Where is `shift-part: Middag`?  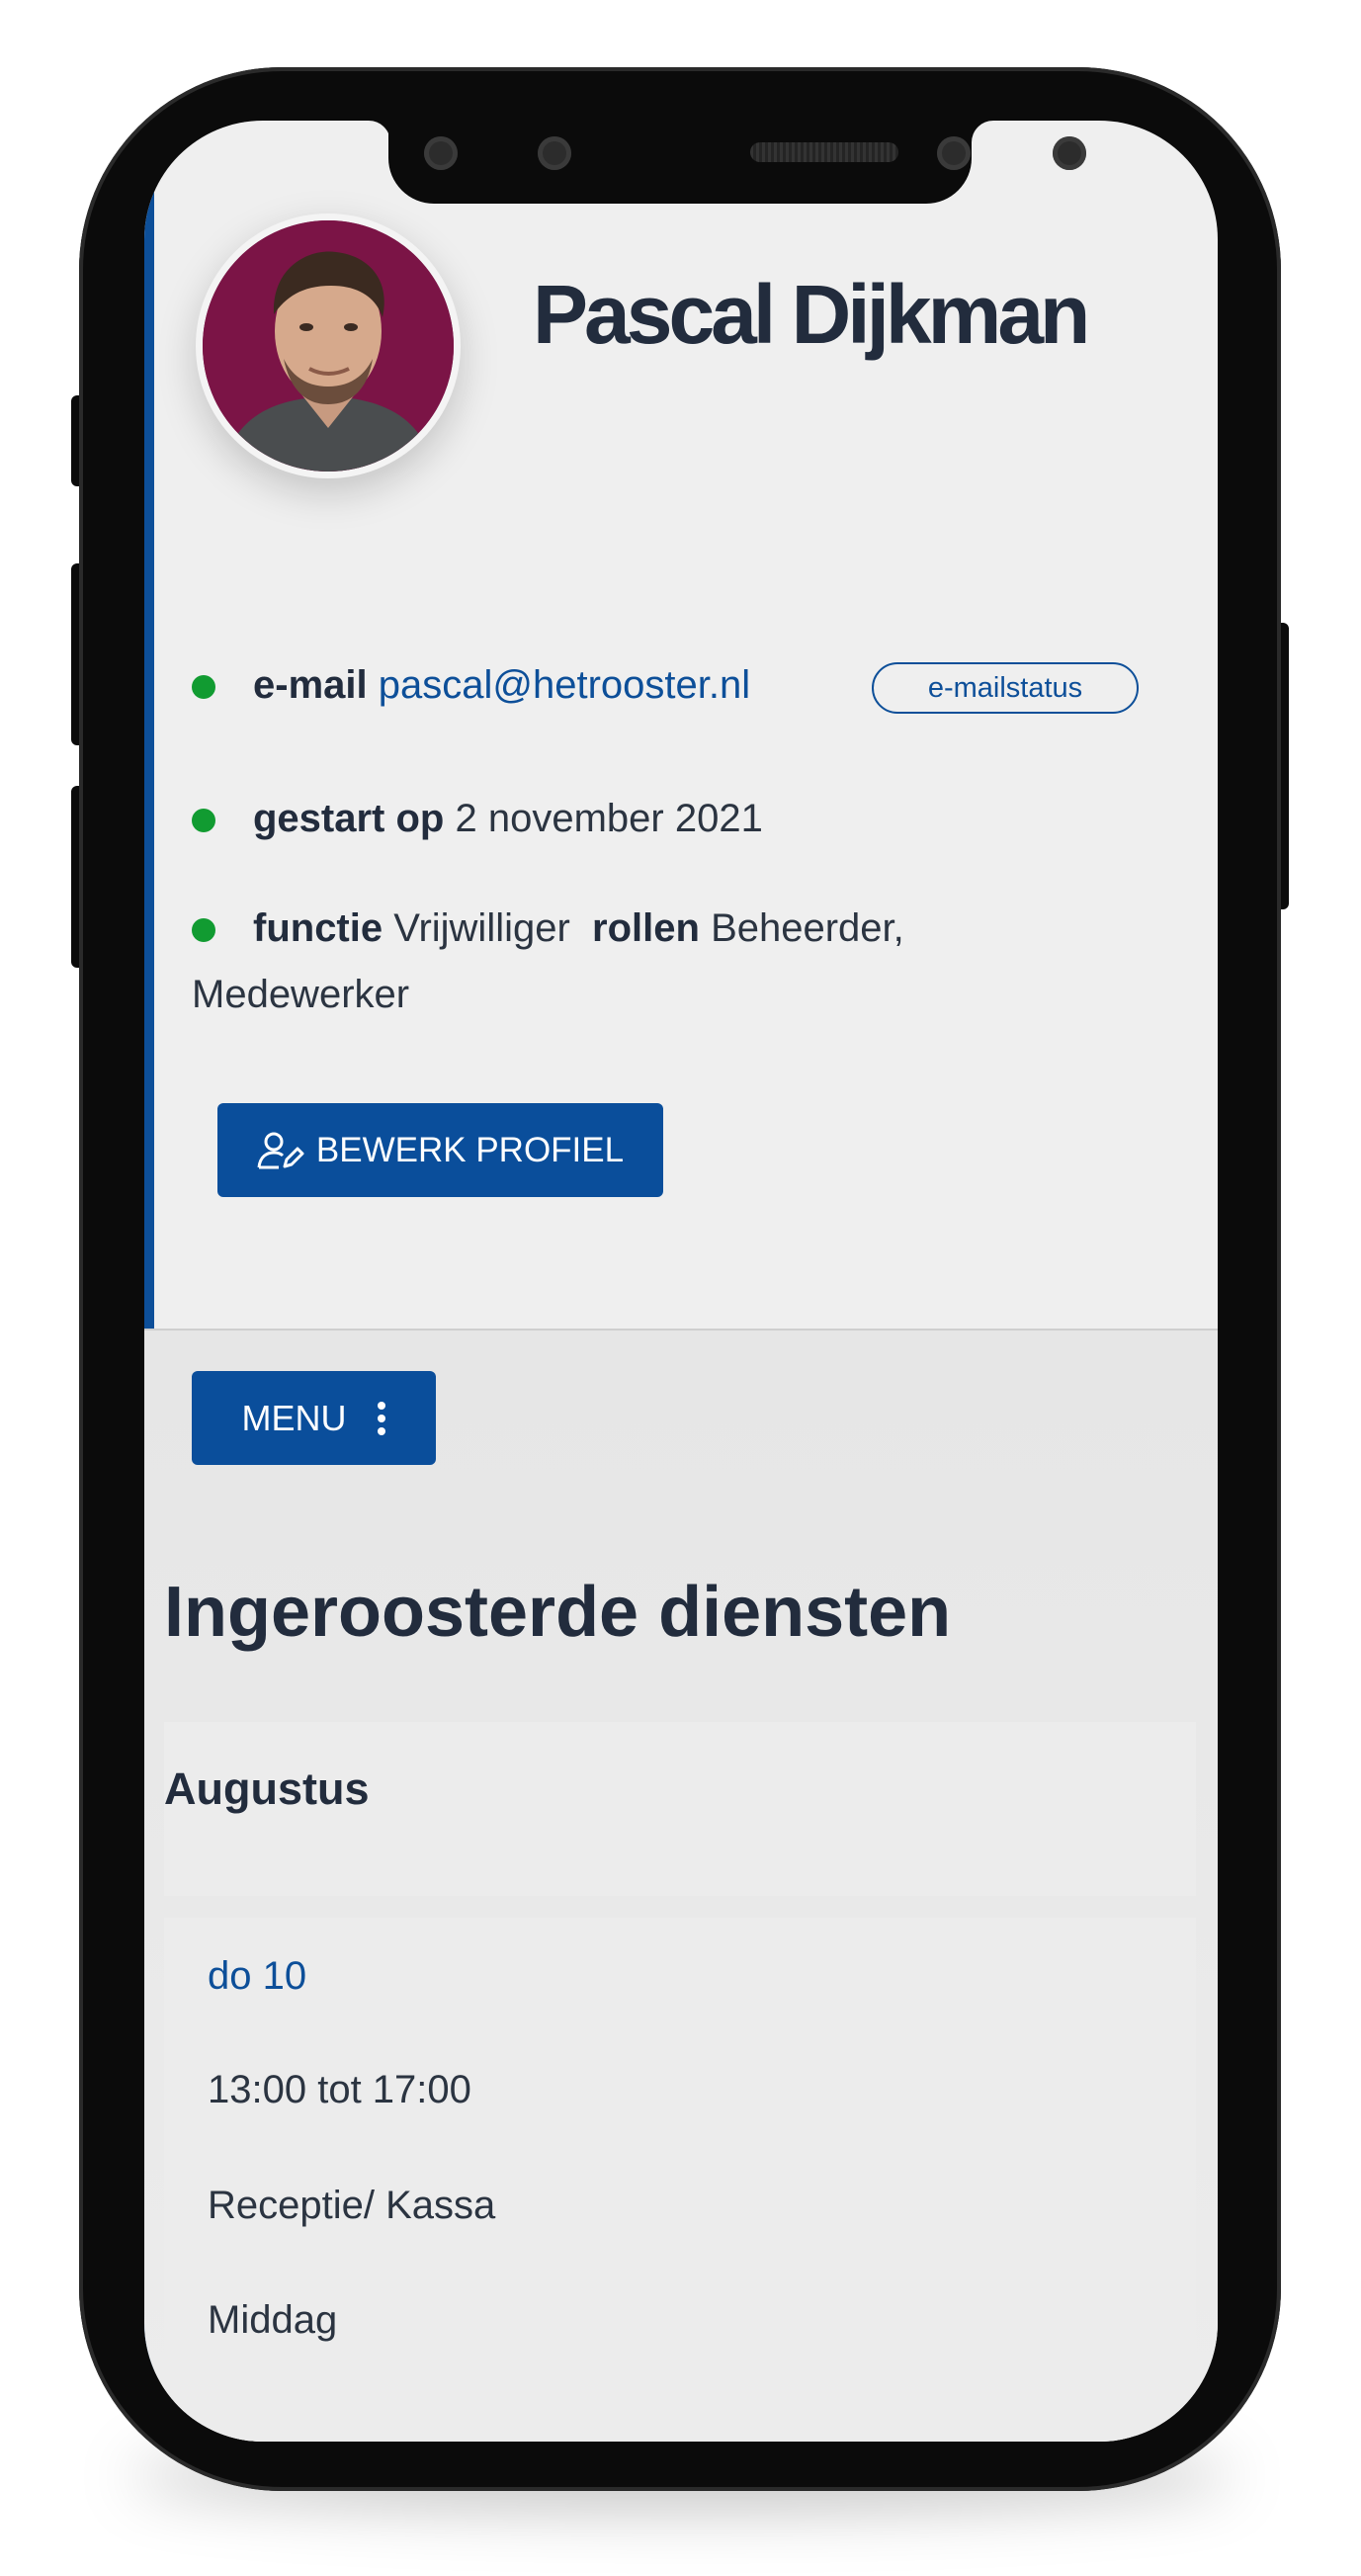 shift-part: Middag is located at coordinates (273, 2320).